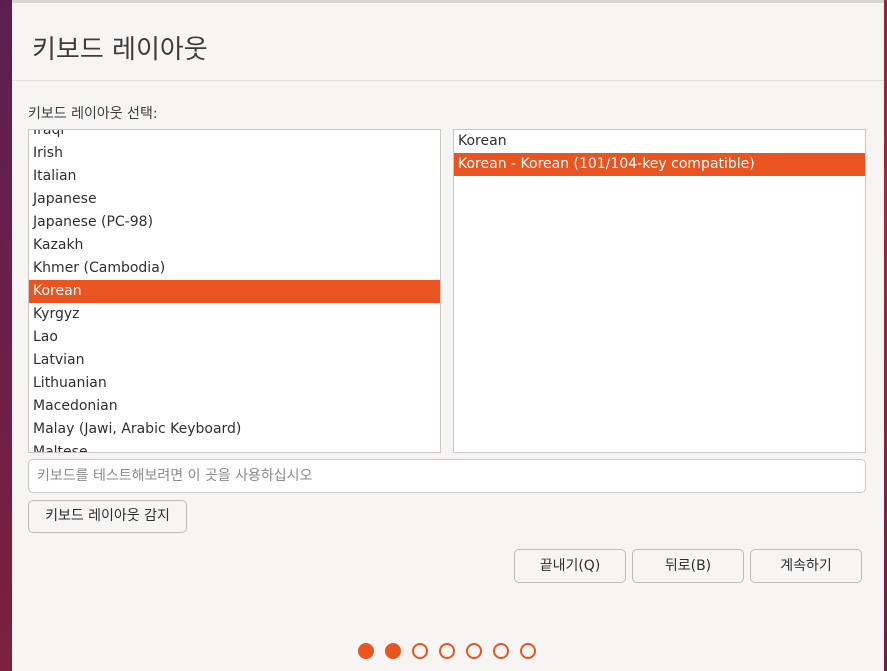  I want to click on layout-list-item: Lao, so click(234, 337).